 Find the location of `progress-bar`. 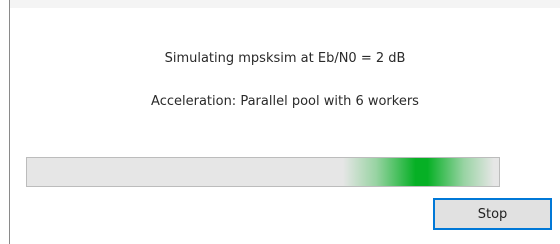

progress-bar is located at coordinates (263, 172).